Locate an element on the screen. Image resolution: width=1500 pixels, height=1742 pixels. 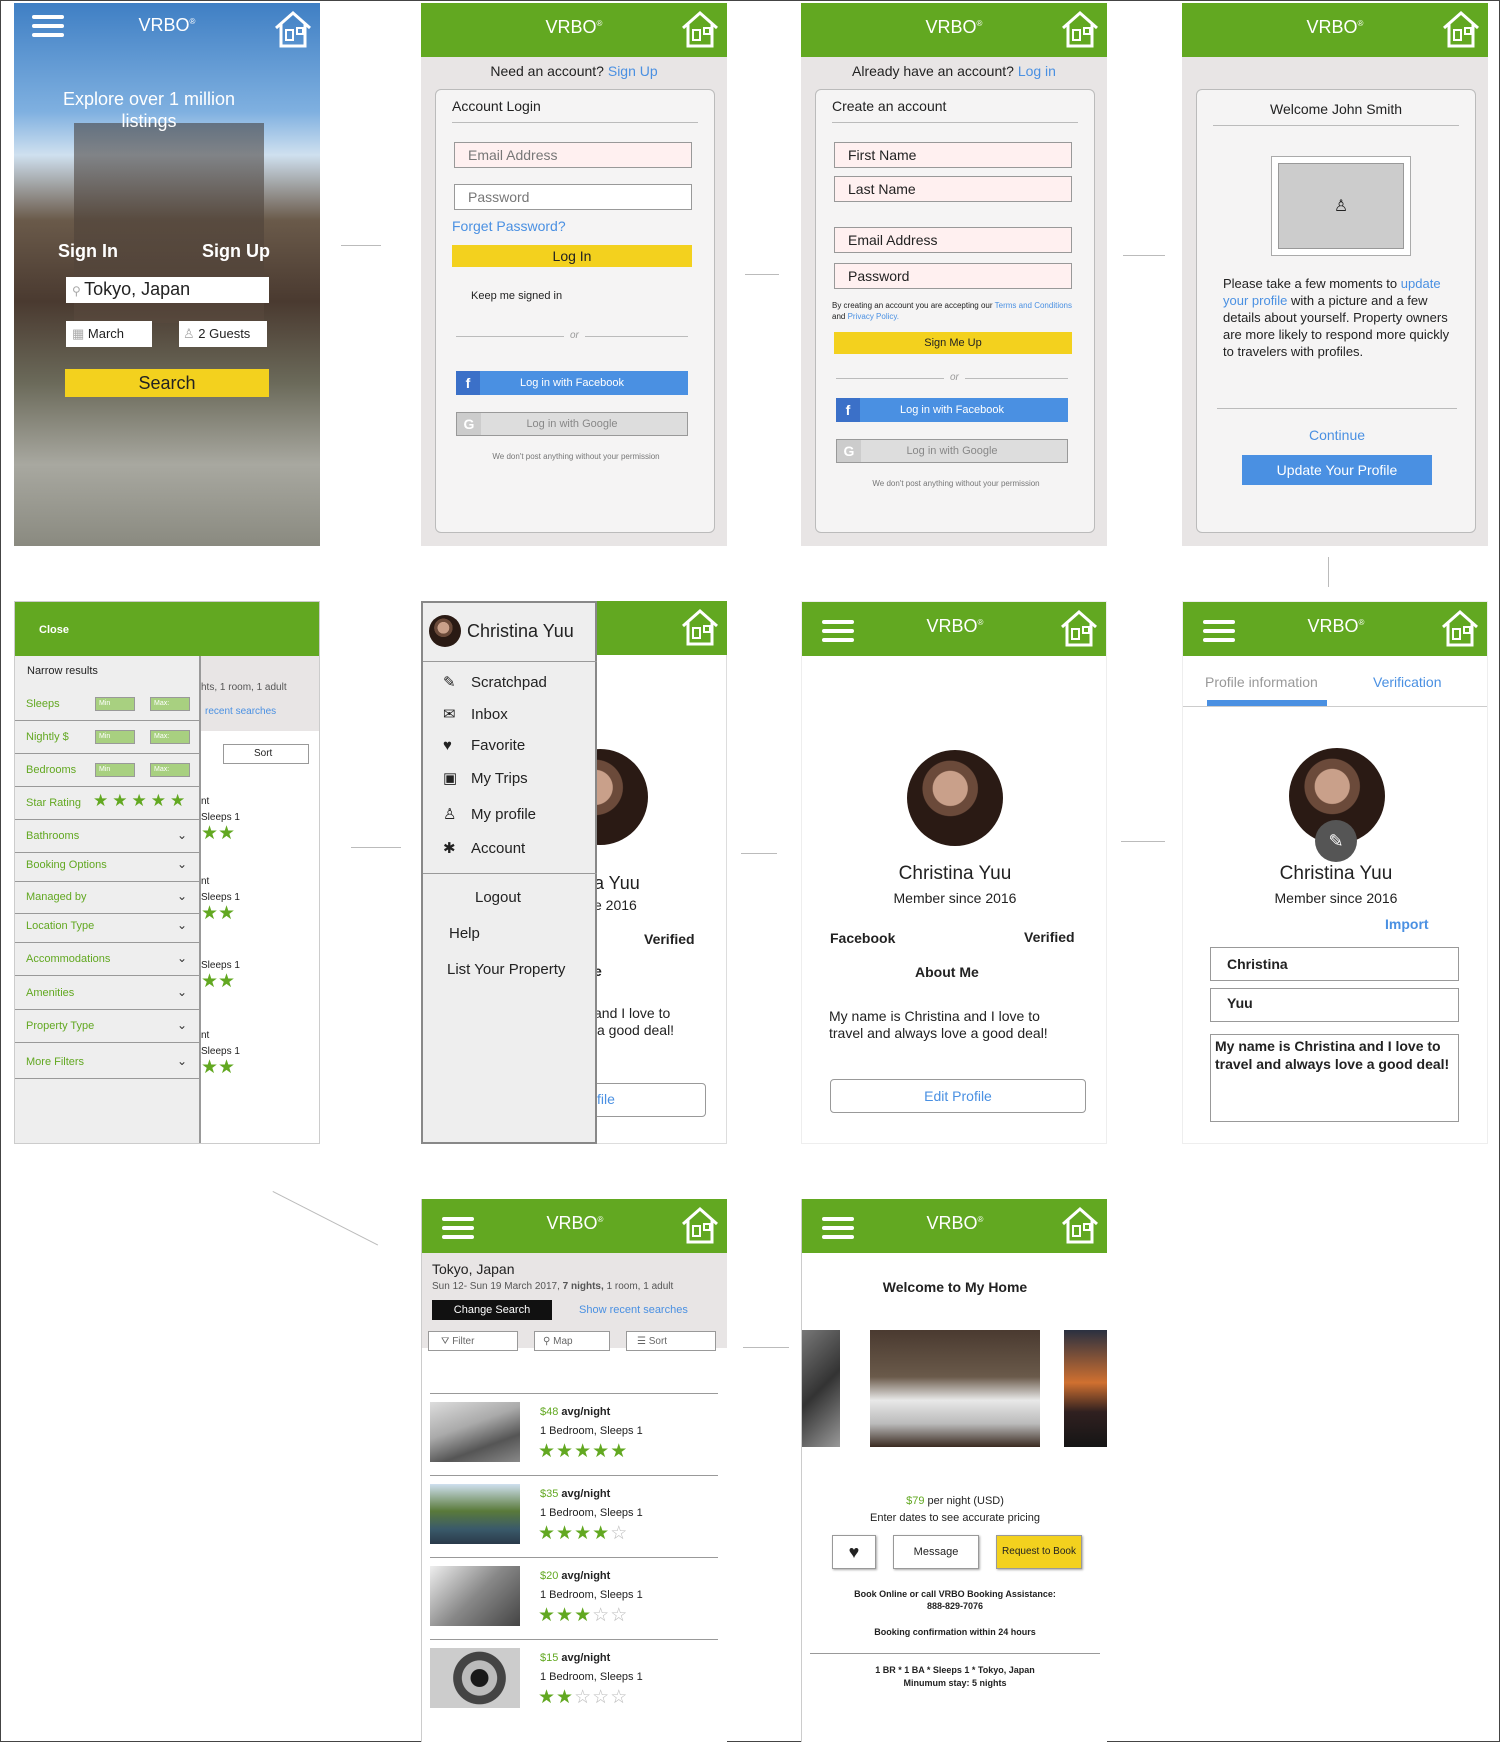
search-button: Search is located at coordinates (167, 383).